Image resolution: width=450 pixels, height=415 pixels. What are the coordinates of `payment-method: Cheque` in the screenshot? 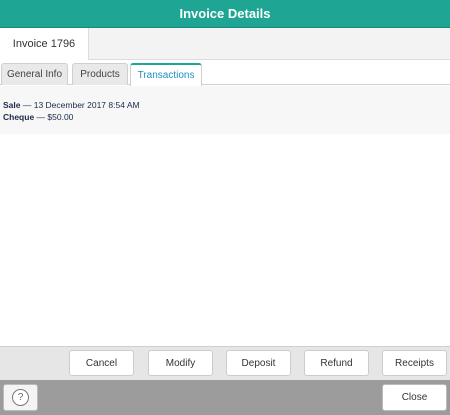 It's located at (19, 117).